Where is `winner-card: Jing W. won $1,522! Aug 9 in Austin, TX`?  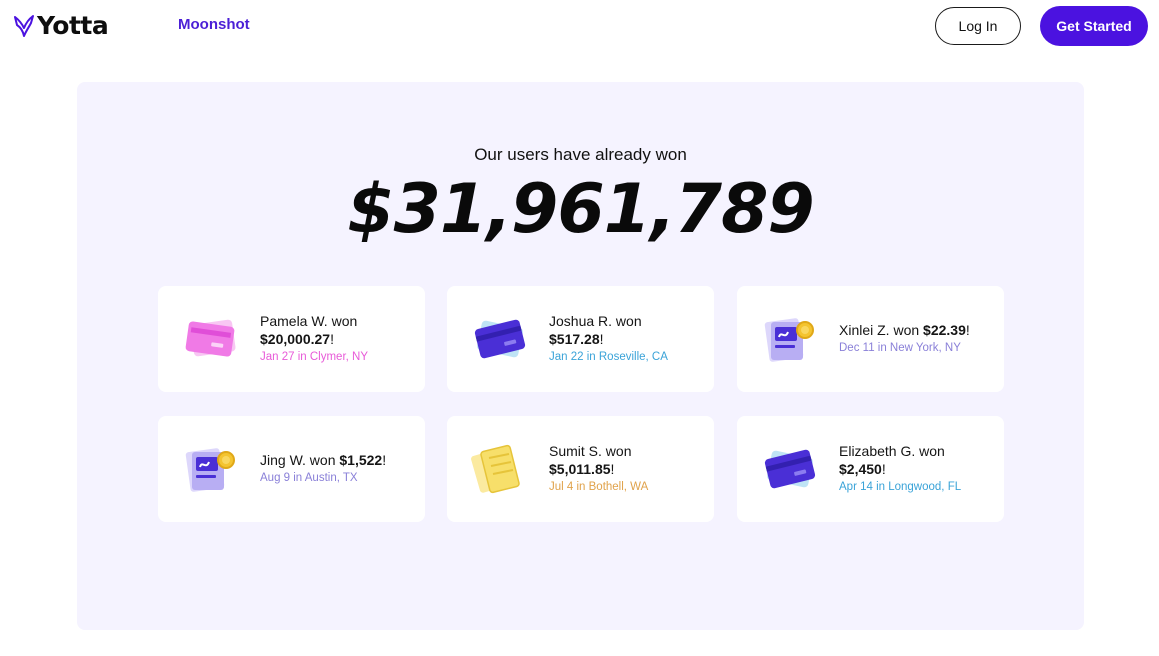 winner-card: Jing W. won $1,522! Aug 9 in Austin, TX is located at coordinates (291, 469).